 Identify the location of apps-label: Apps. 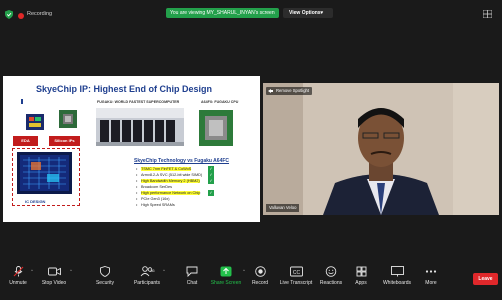
(361, 283).